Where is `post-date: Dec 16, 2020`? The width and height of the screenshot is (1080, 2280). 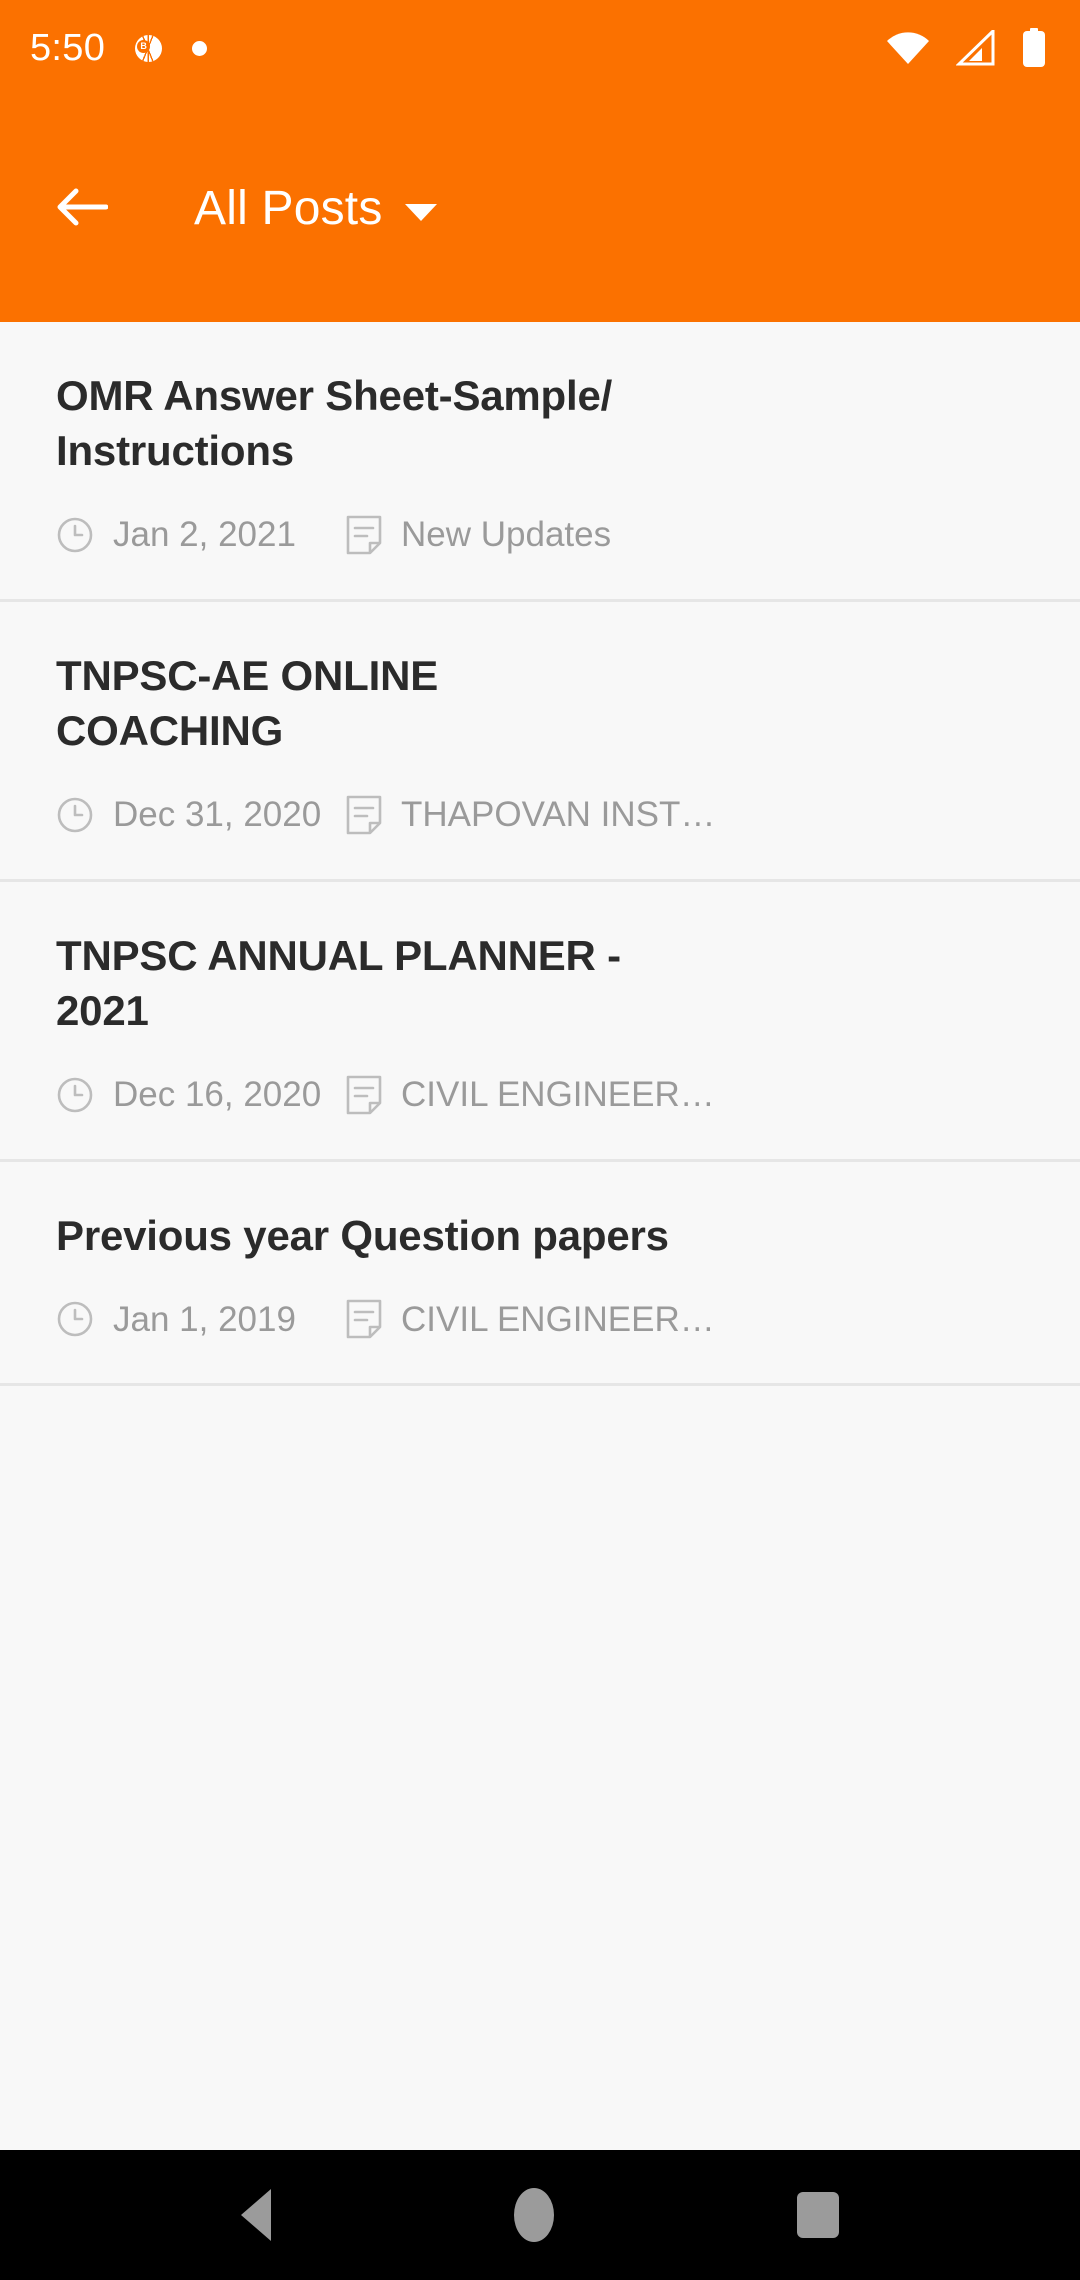 post-date: Dec 16, 2020 is located at coordinates (201, 1095).